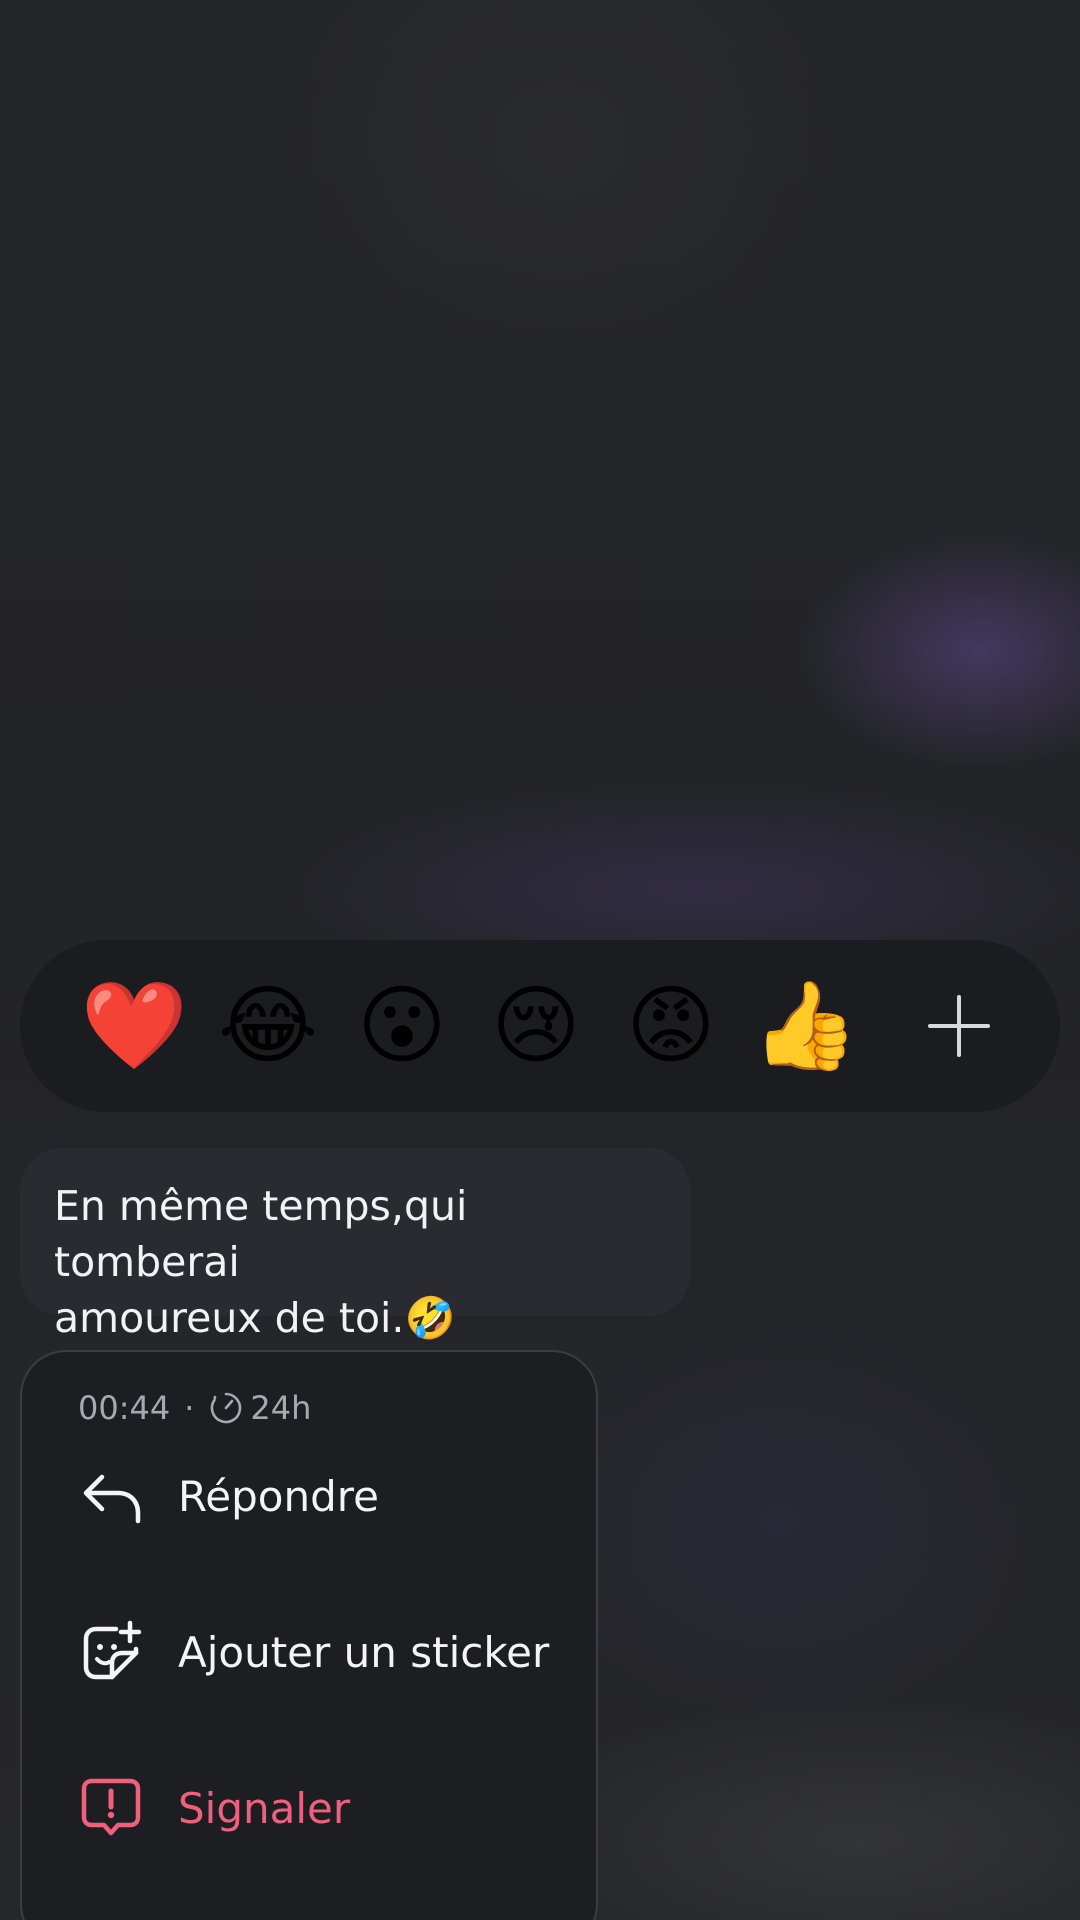 The height and width of the screenshot is (1920, 1080). Describe the element at coordinates (959, 1026) in the screenshot. I see `plus-icon` at that location.